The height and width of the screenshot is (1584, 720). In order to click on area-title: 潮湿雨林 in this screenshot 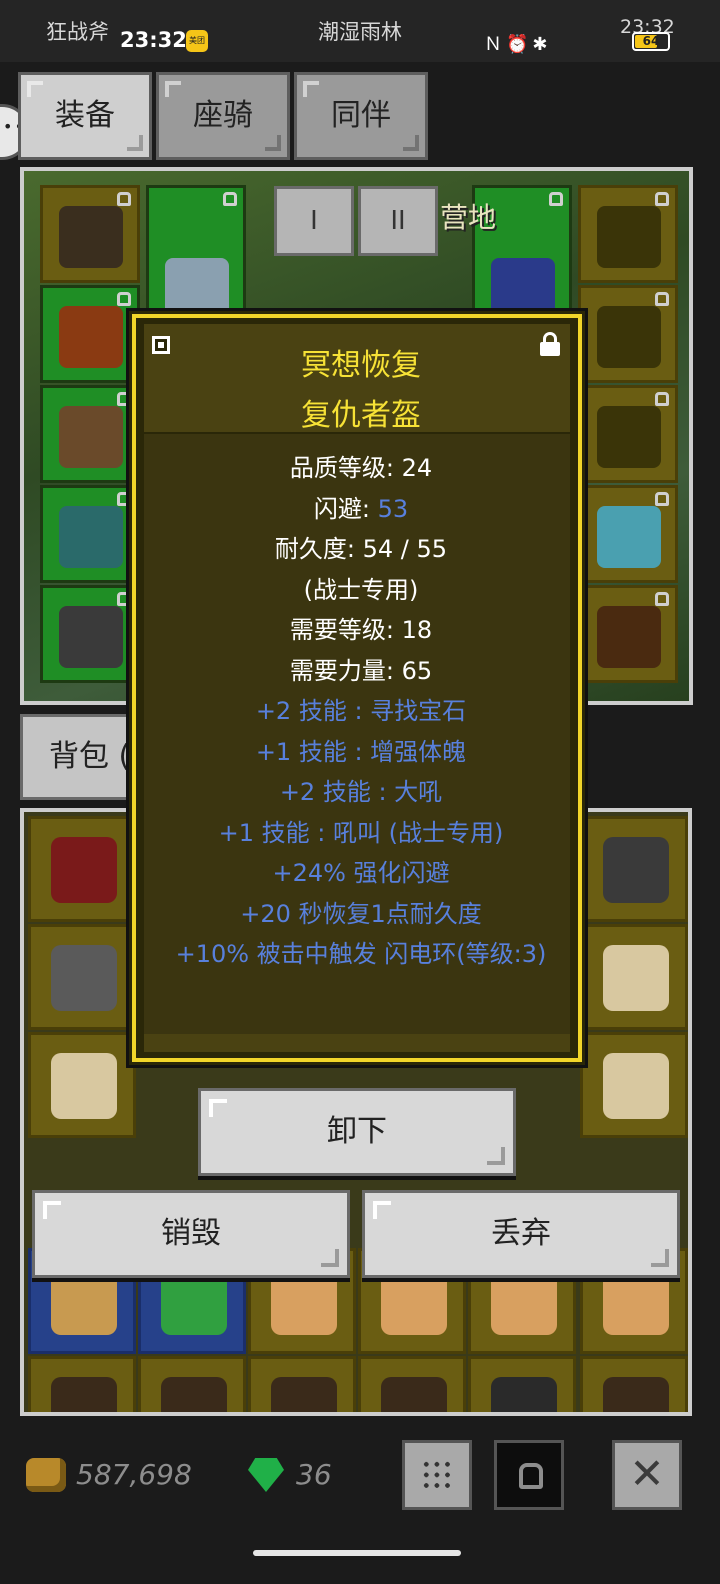, I will do `click(360, 32)`.